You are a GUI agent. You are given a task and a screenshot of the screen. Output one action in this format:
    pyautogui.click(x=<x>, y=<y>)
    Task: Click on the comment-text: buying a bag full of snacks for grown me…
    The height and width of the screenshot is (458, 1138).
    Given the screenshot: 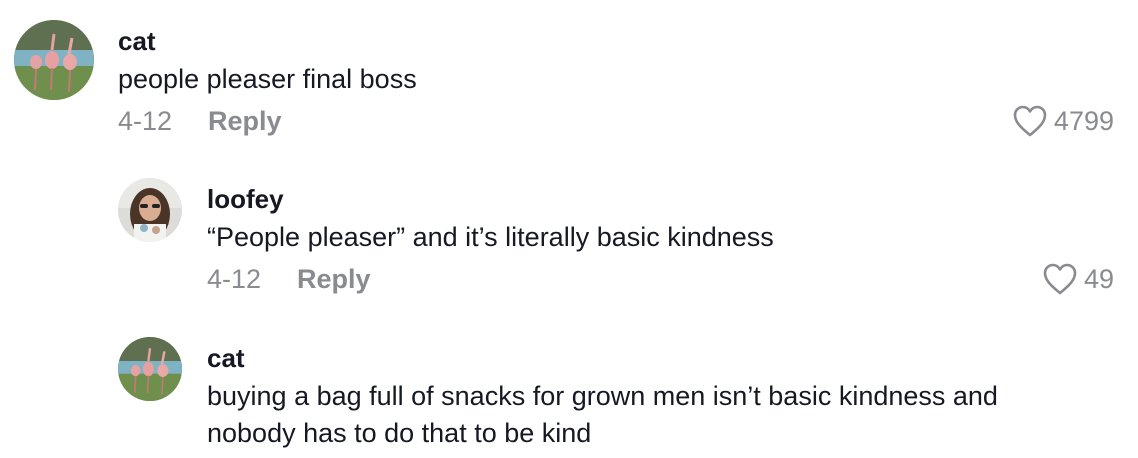 What is the action you would take?
    pyautogui.click(x=602, y=414)
    